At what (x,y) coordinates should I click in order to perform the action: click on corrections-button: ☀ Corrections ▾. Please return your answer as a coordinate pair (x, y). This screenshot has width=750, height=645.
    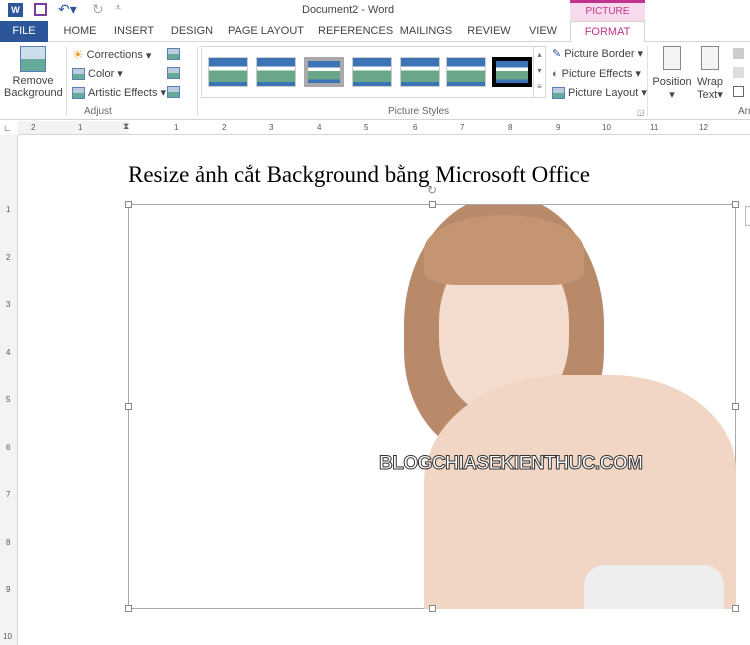
    Looking at the image, I should click on (111, 55).